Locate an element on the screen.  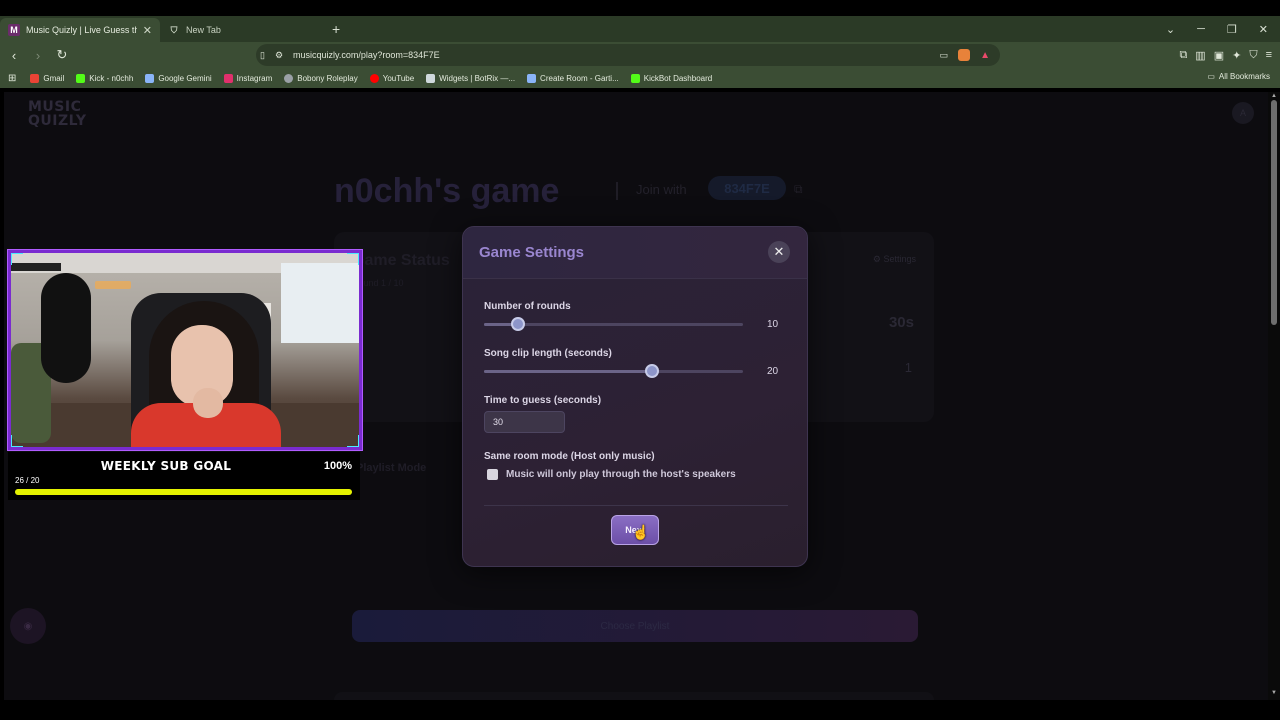
close-window-icon: ✕ is located at coordinates (1263, 29).